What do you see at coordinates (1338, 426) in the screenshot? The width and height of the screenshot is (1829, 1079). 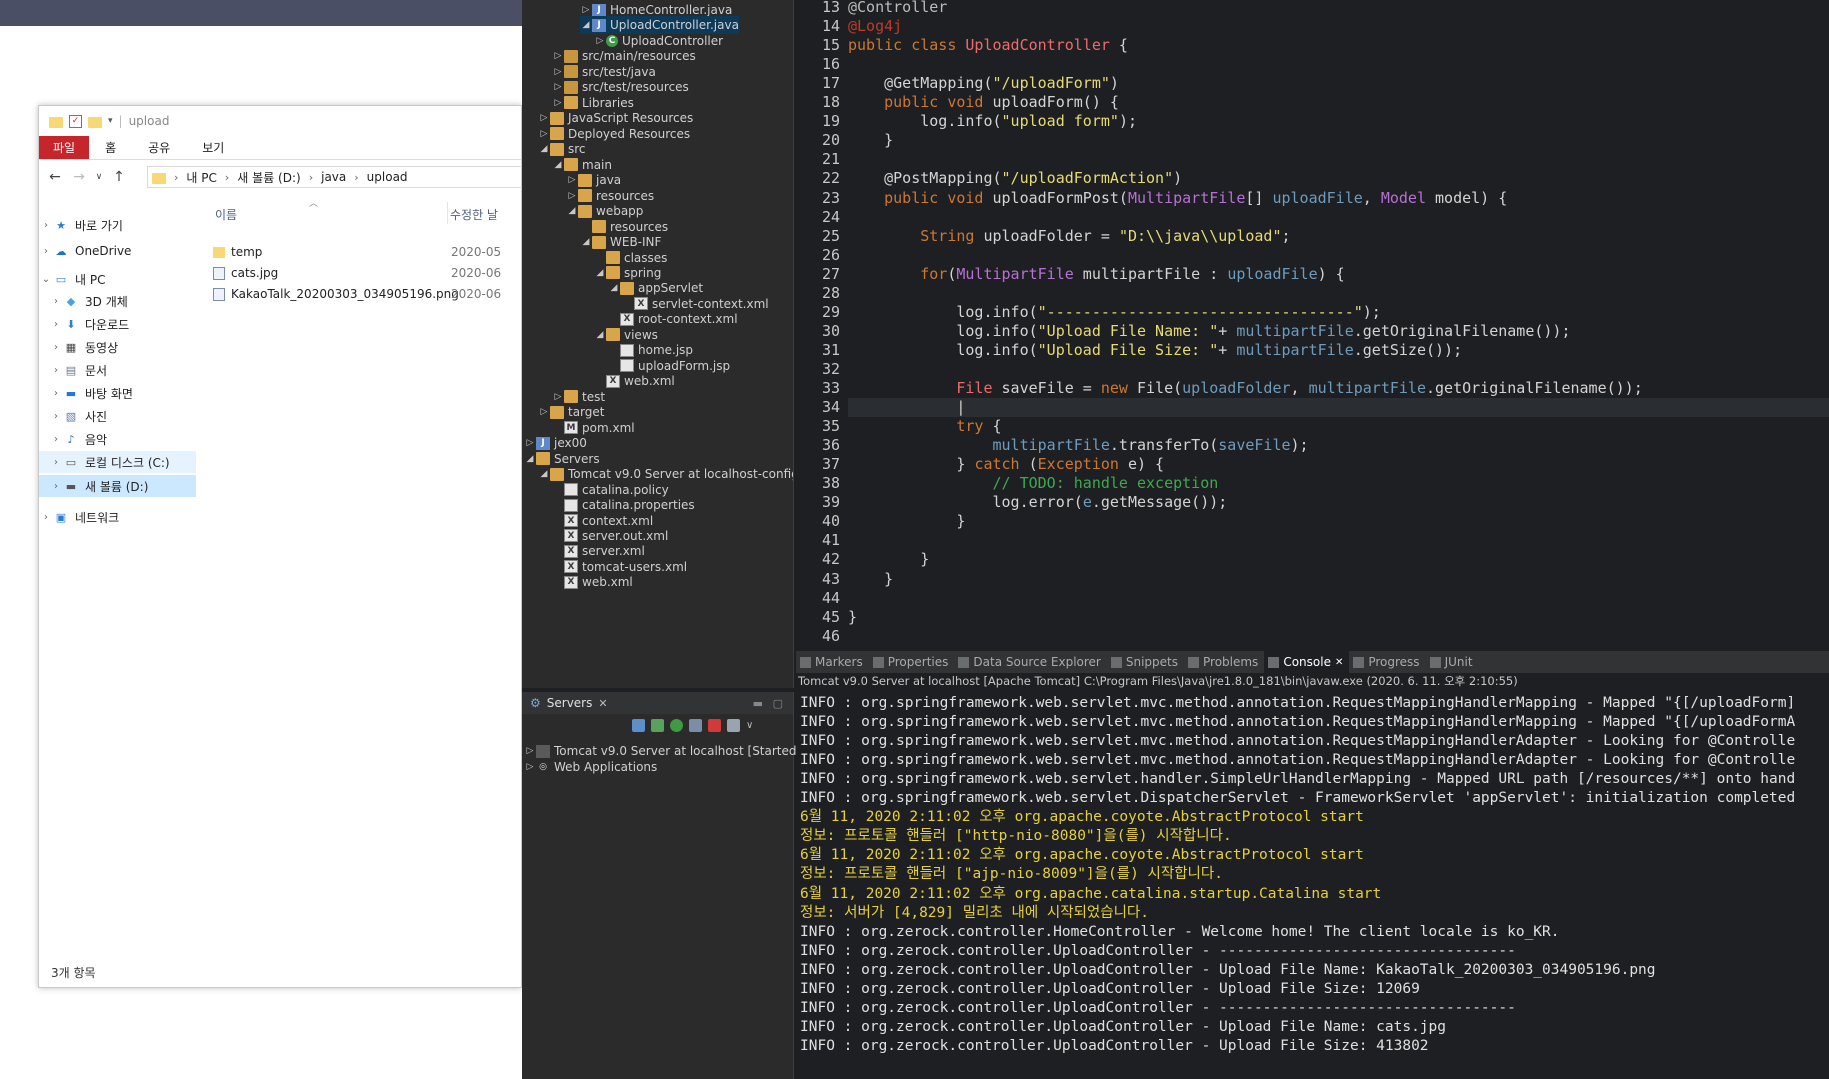 I see `code-line: try {` at bounding box center [1338, 426].